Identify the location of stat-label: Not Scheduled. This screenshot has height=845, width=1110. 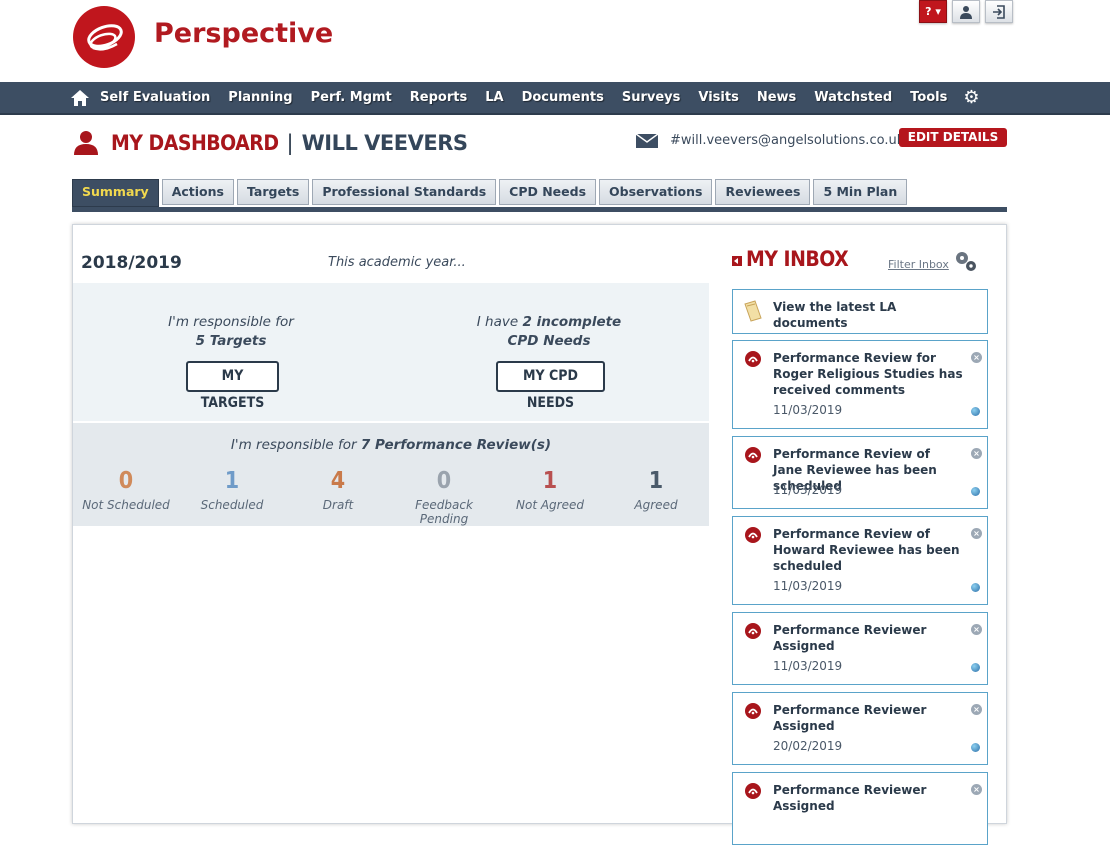
(126, 505).